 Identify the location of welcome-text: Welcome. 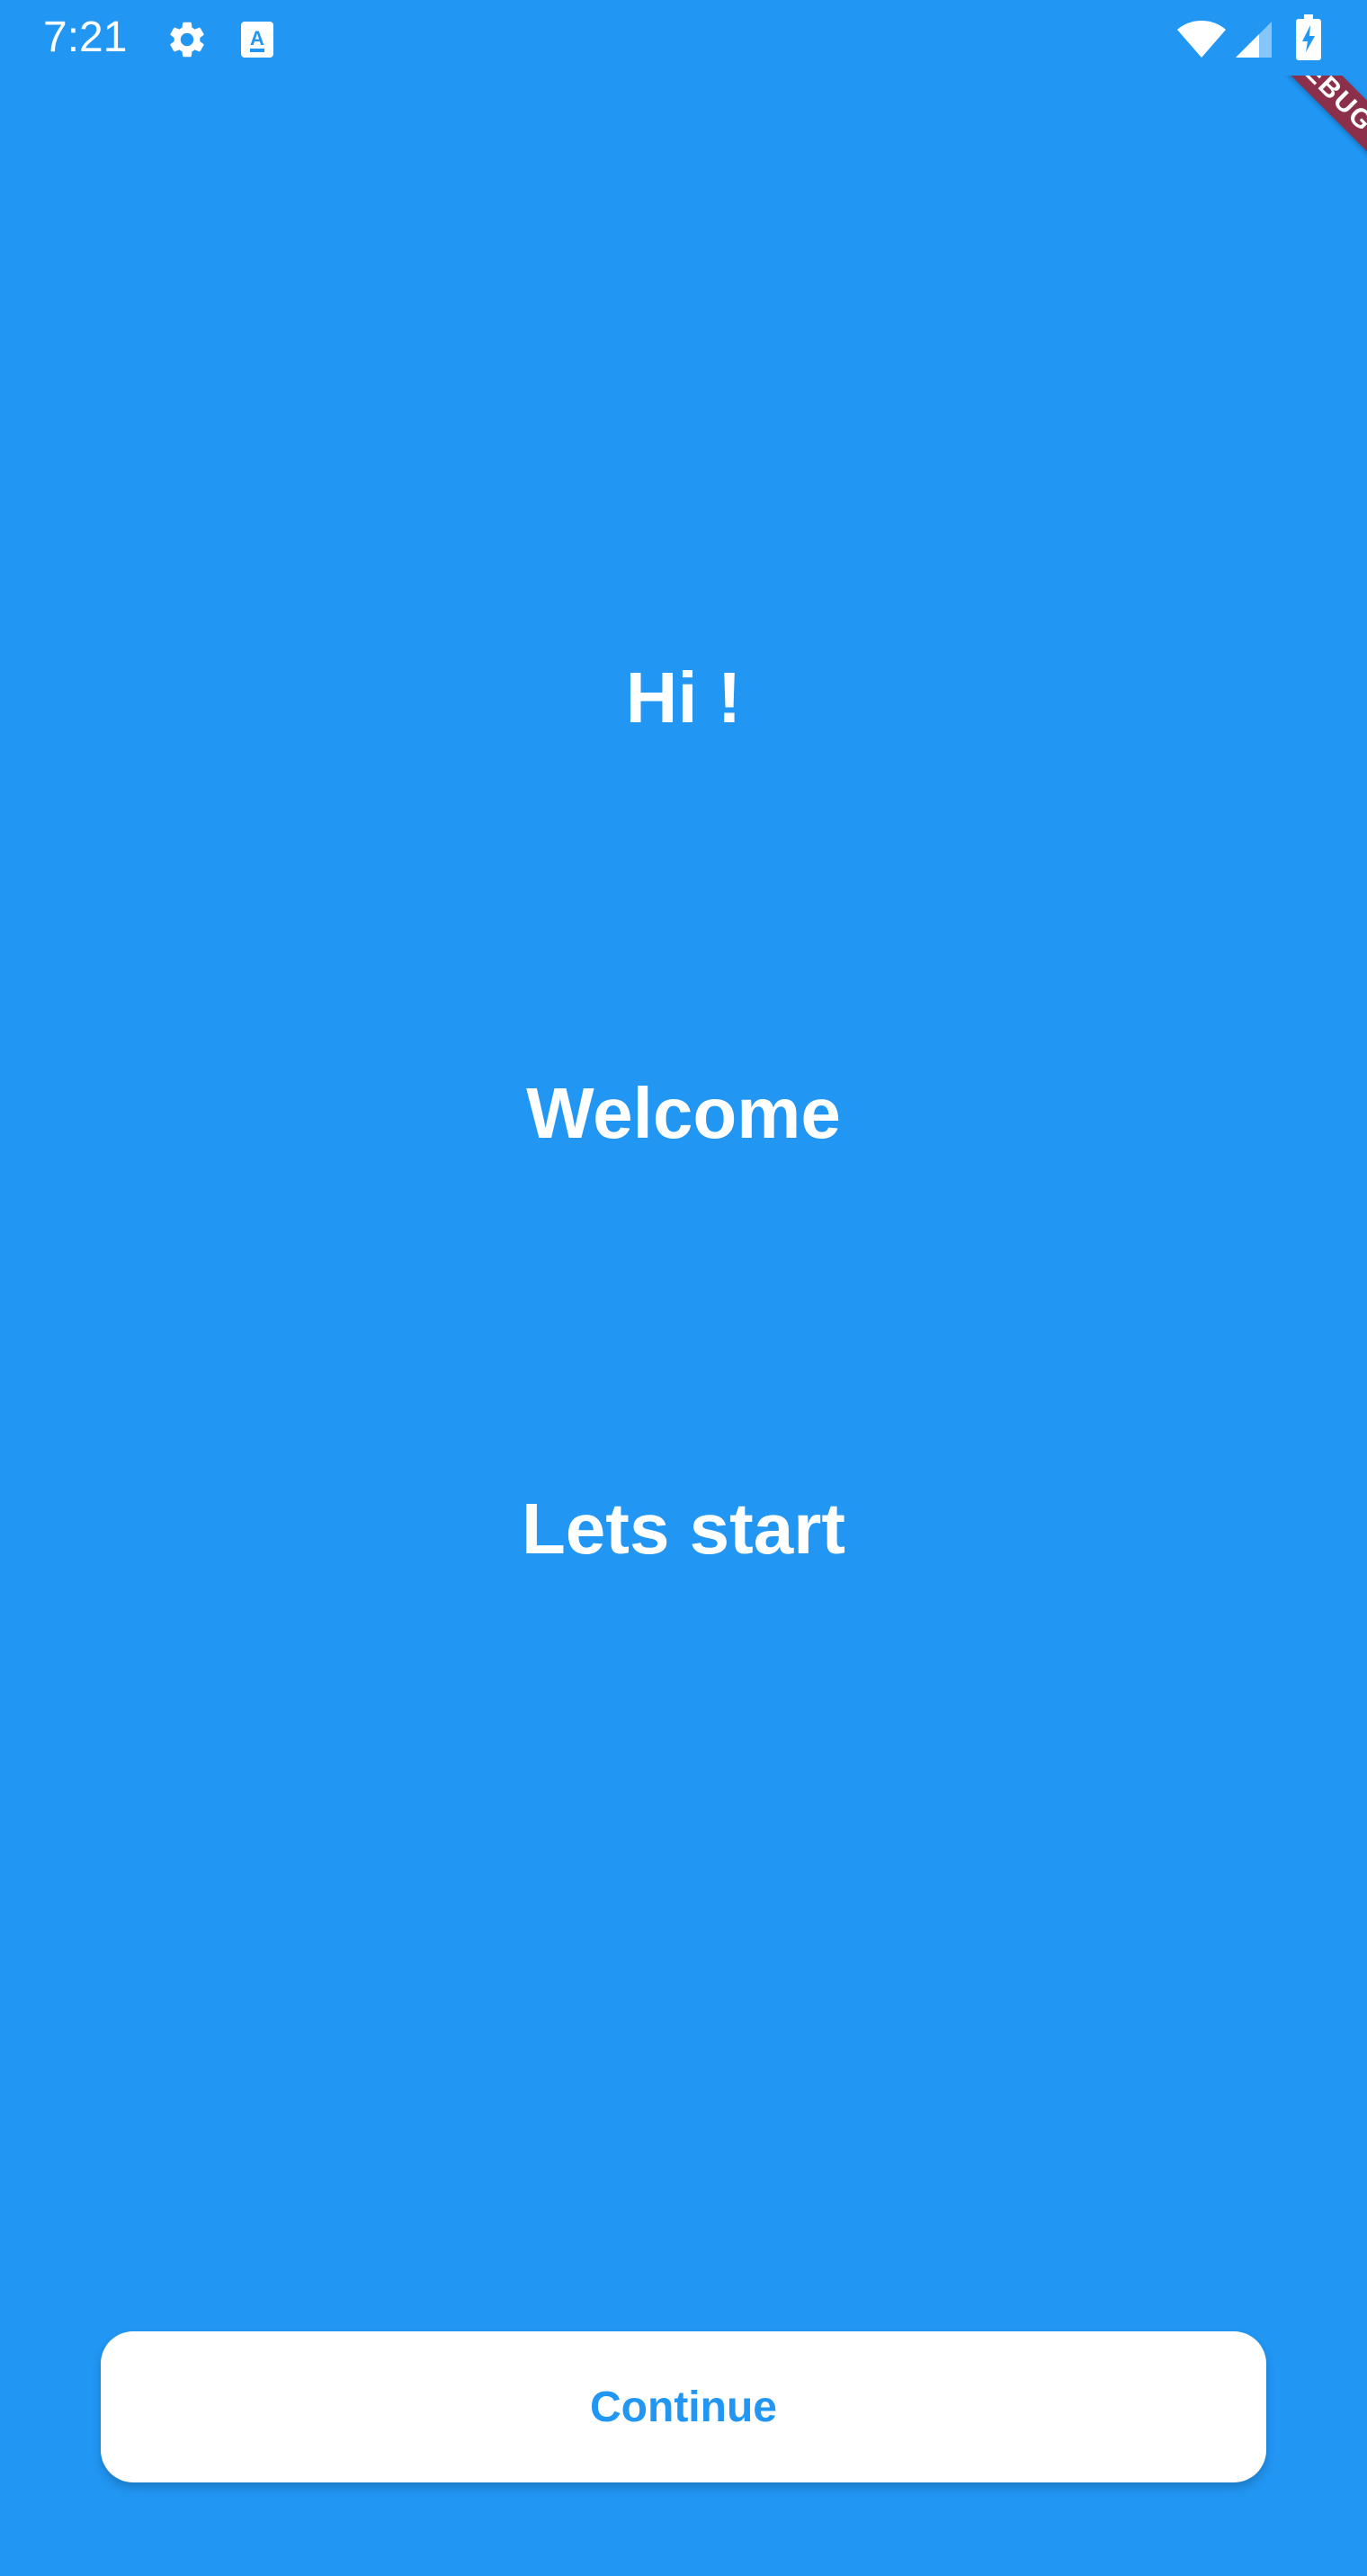
(683, 1113).